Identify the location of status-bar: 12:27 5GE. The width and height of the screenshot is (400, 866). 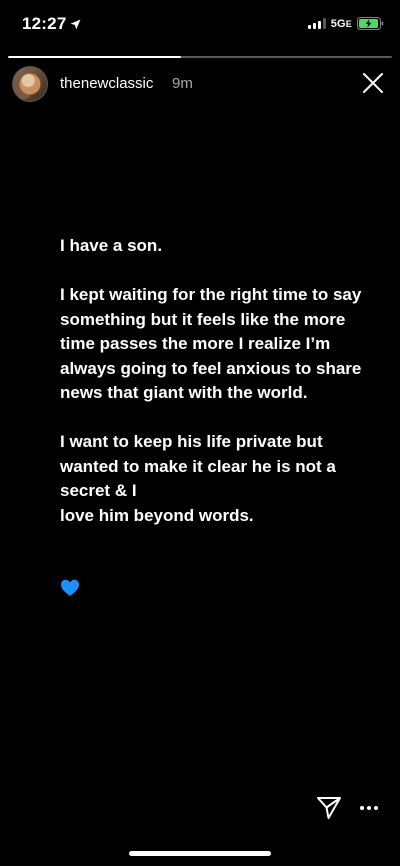
(200, 24).